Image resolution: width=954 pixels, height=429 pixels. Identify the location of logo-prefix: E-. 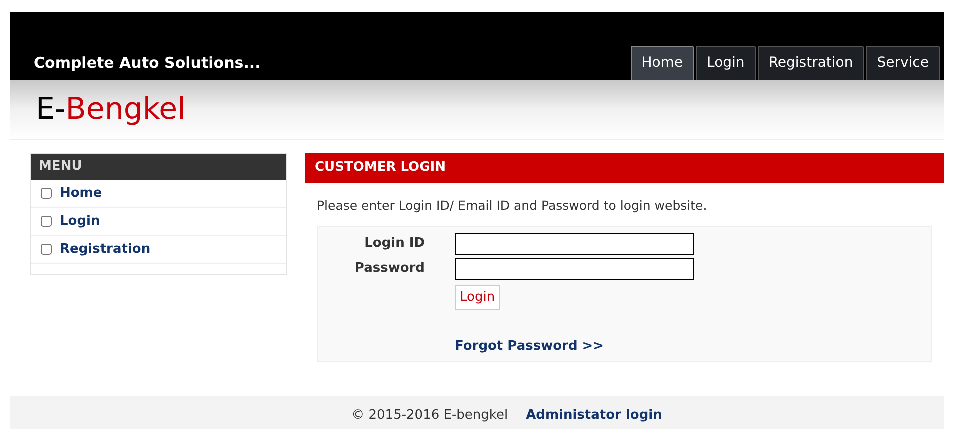
(51, 110).